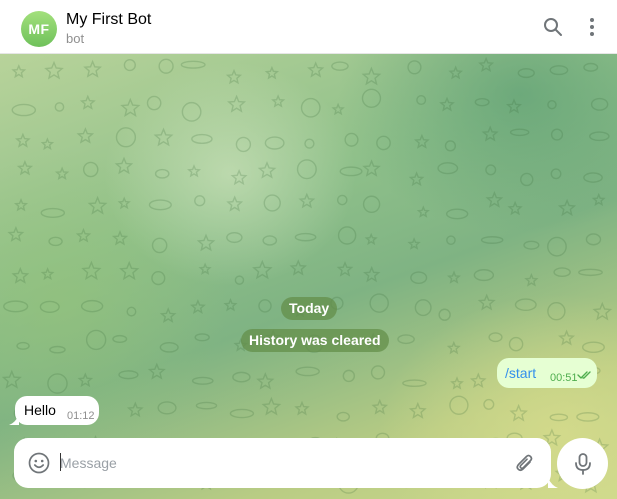 Image resolution: width=617 pixels, height=499 pixels. I want to click on avatar: MF, so click(39, 29).